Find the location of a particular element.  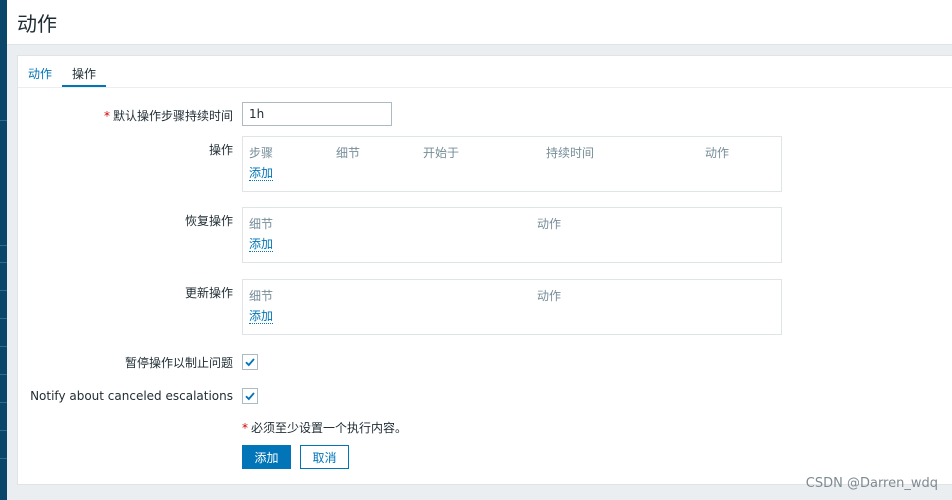

page-header: 动作 is located at coordinates (479, 22).